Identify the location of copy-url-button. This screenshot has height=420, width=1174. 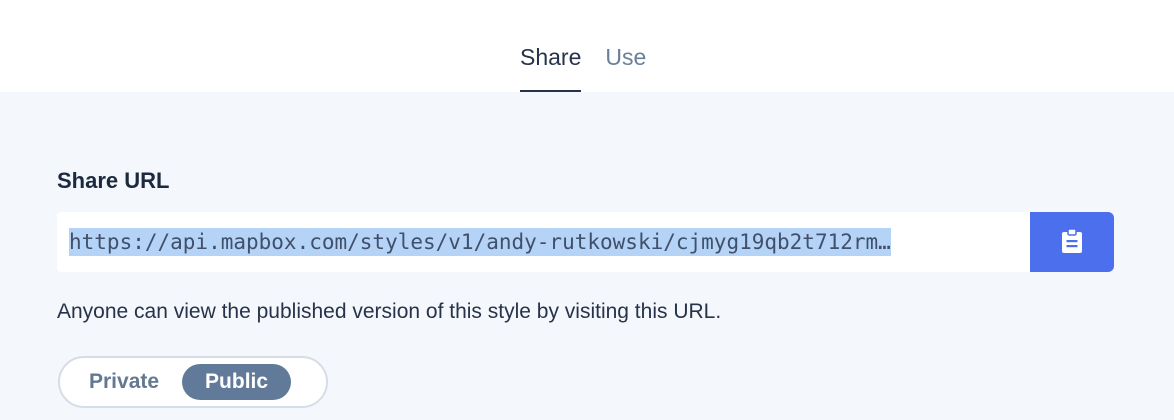
(1072, 242).